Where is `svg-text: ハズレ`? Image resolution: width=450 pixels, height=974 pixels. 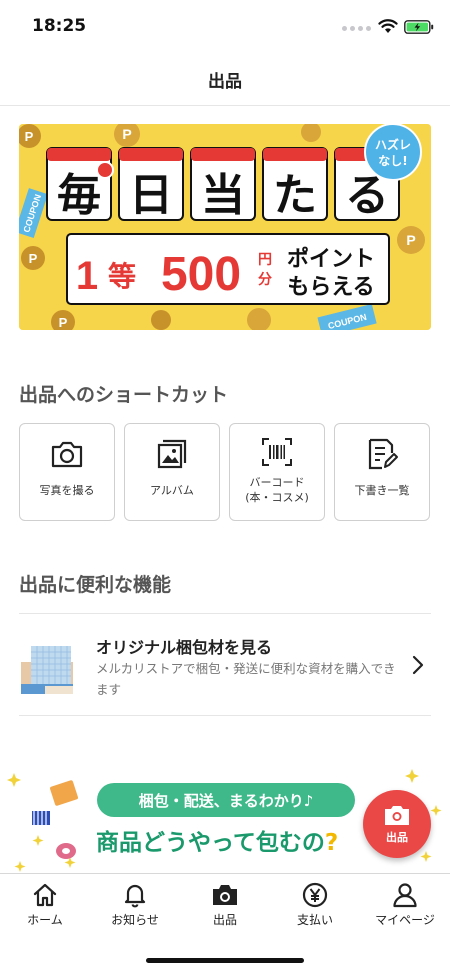
svg-text: ハズレ is located at coordinates (393, 144).